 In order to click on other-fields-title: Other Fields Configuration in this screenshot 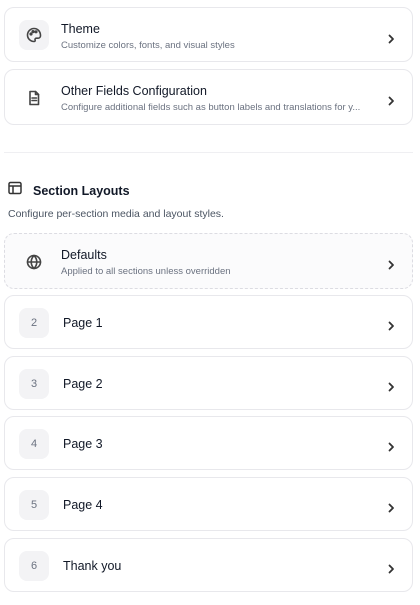, I will do `click(134, 91)`.